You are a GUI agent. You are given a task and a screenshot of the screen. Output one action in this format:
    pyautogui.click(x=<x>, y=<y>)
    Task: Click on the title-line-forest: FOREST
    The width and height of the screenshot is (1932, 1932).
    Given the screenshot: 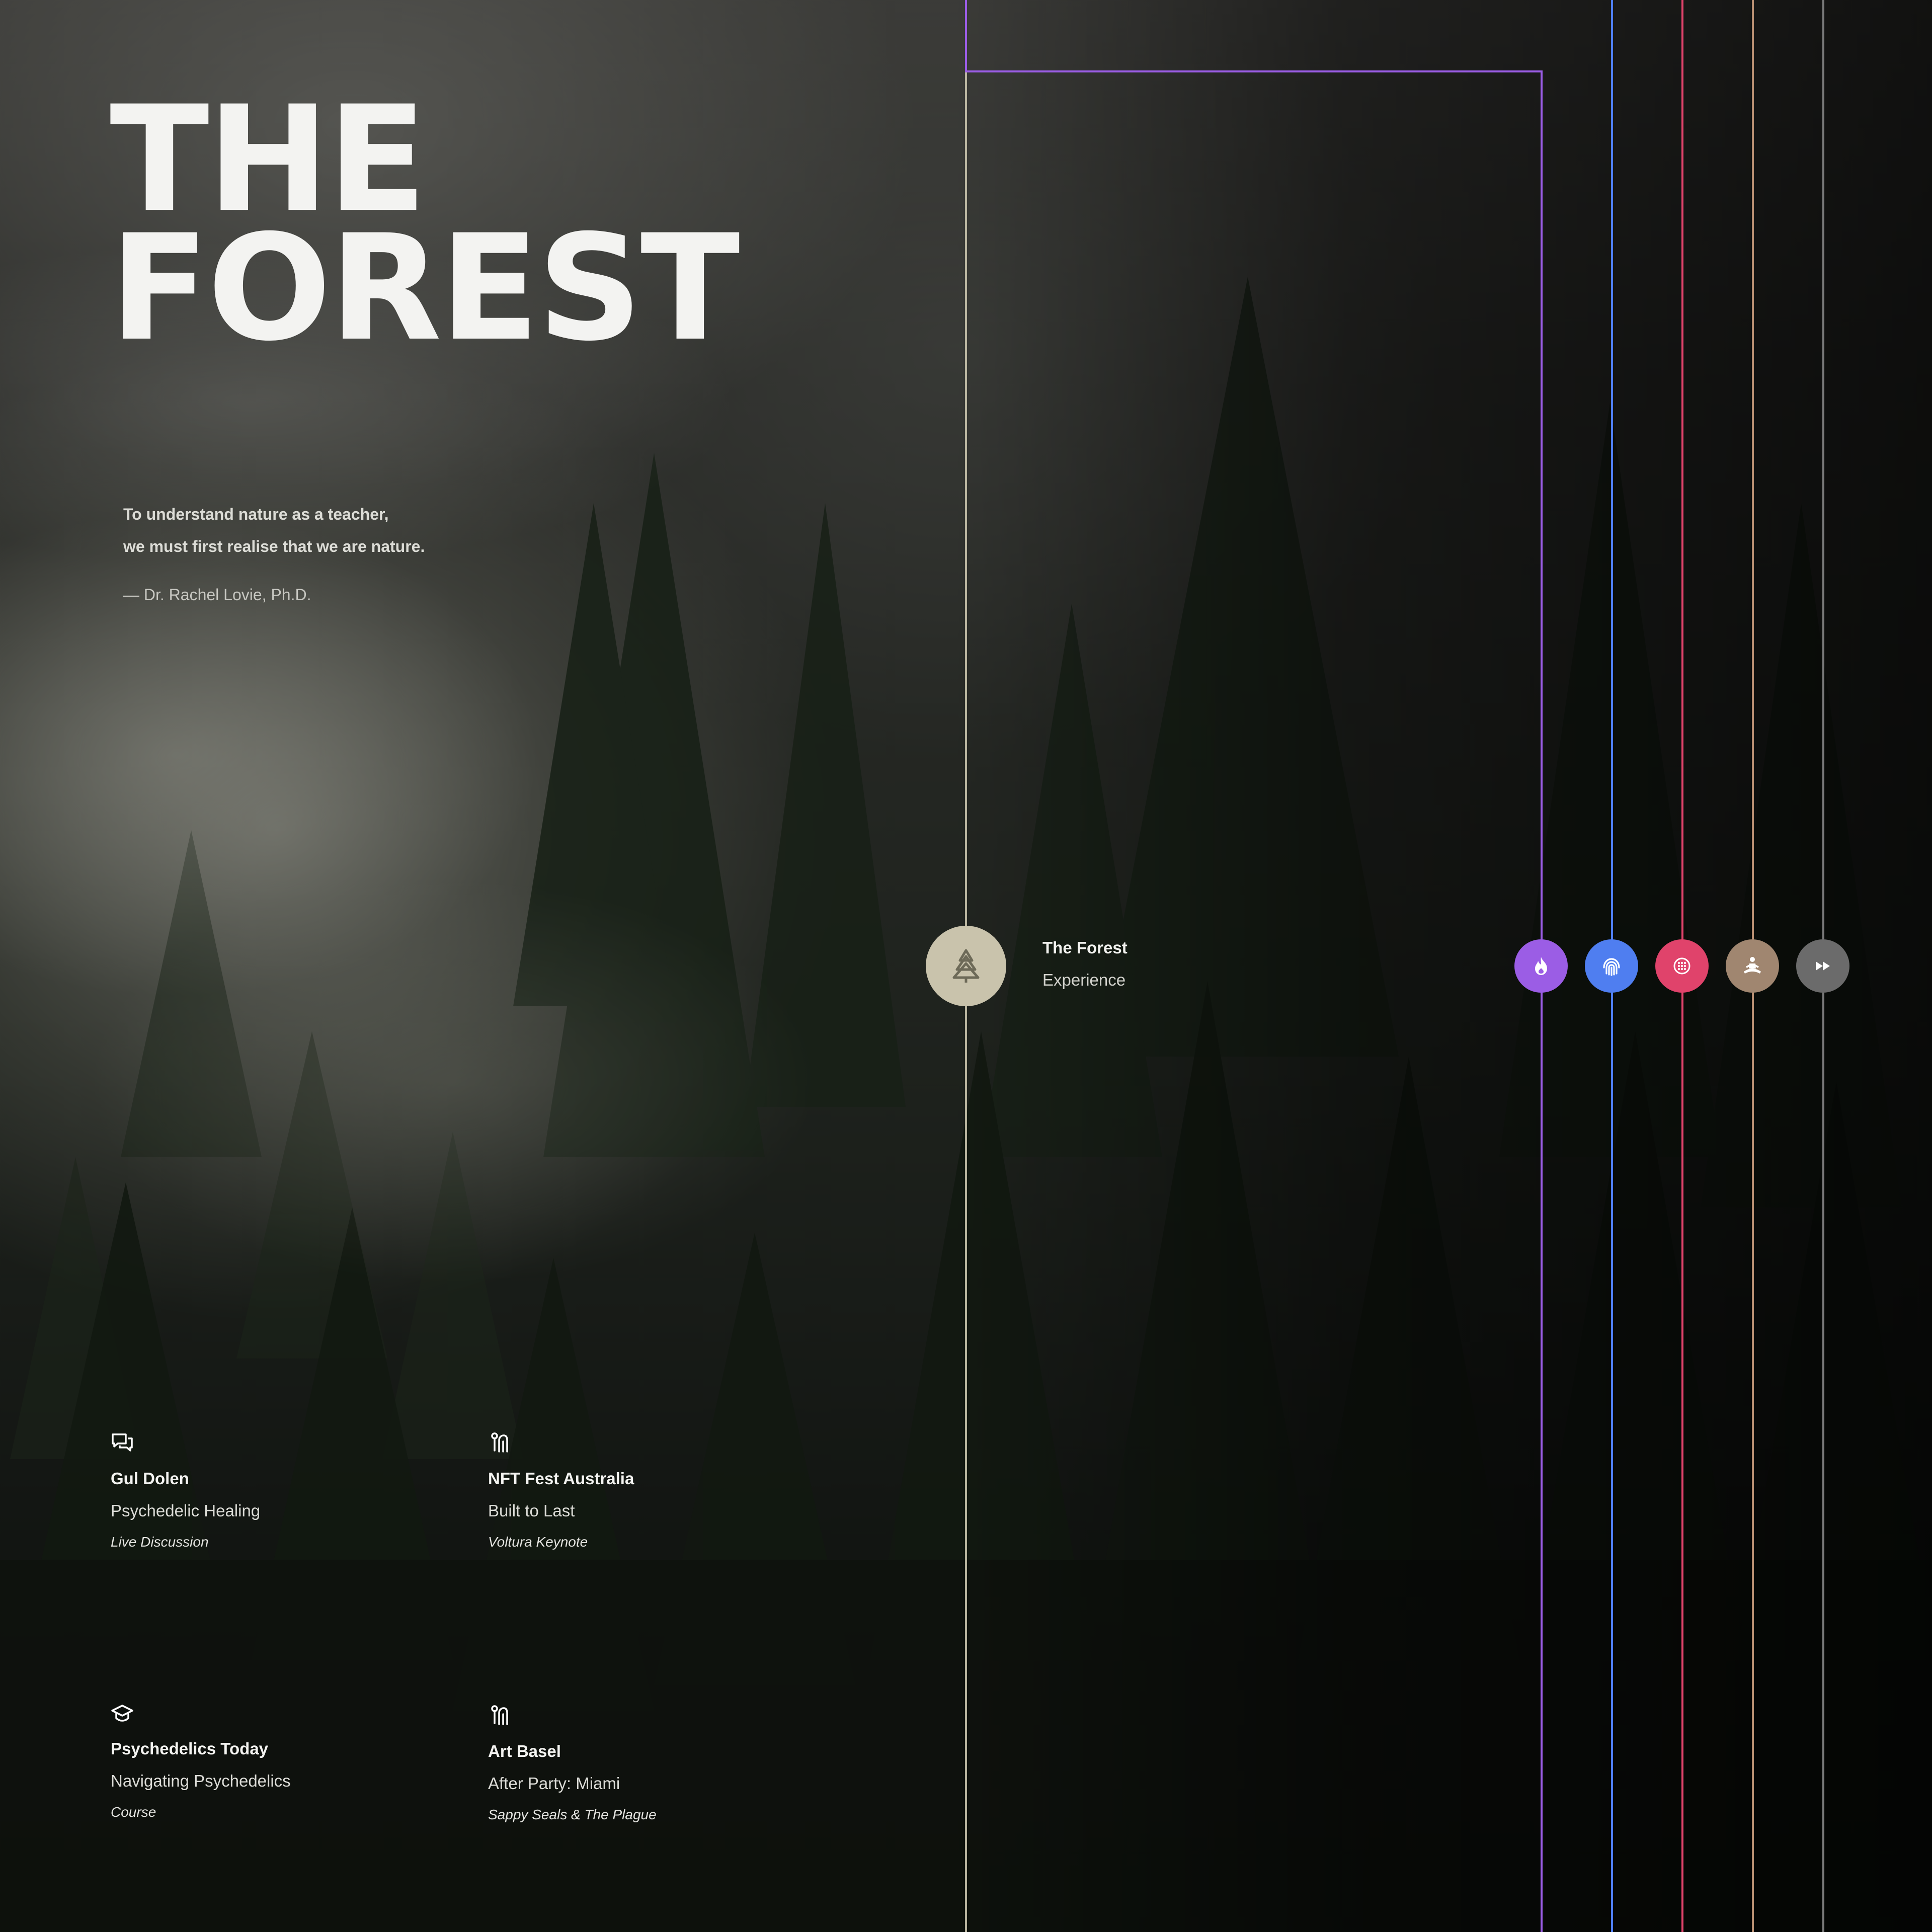 What is the action you would take?
    pyautogui.click(x=425, y=288)
    